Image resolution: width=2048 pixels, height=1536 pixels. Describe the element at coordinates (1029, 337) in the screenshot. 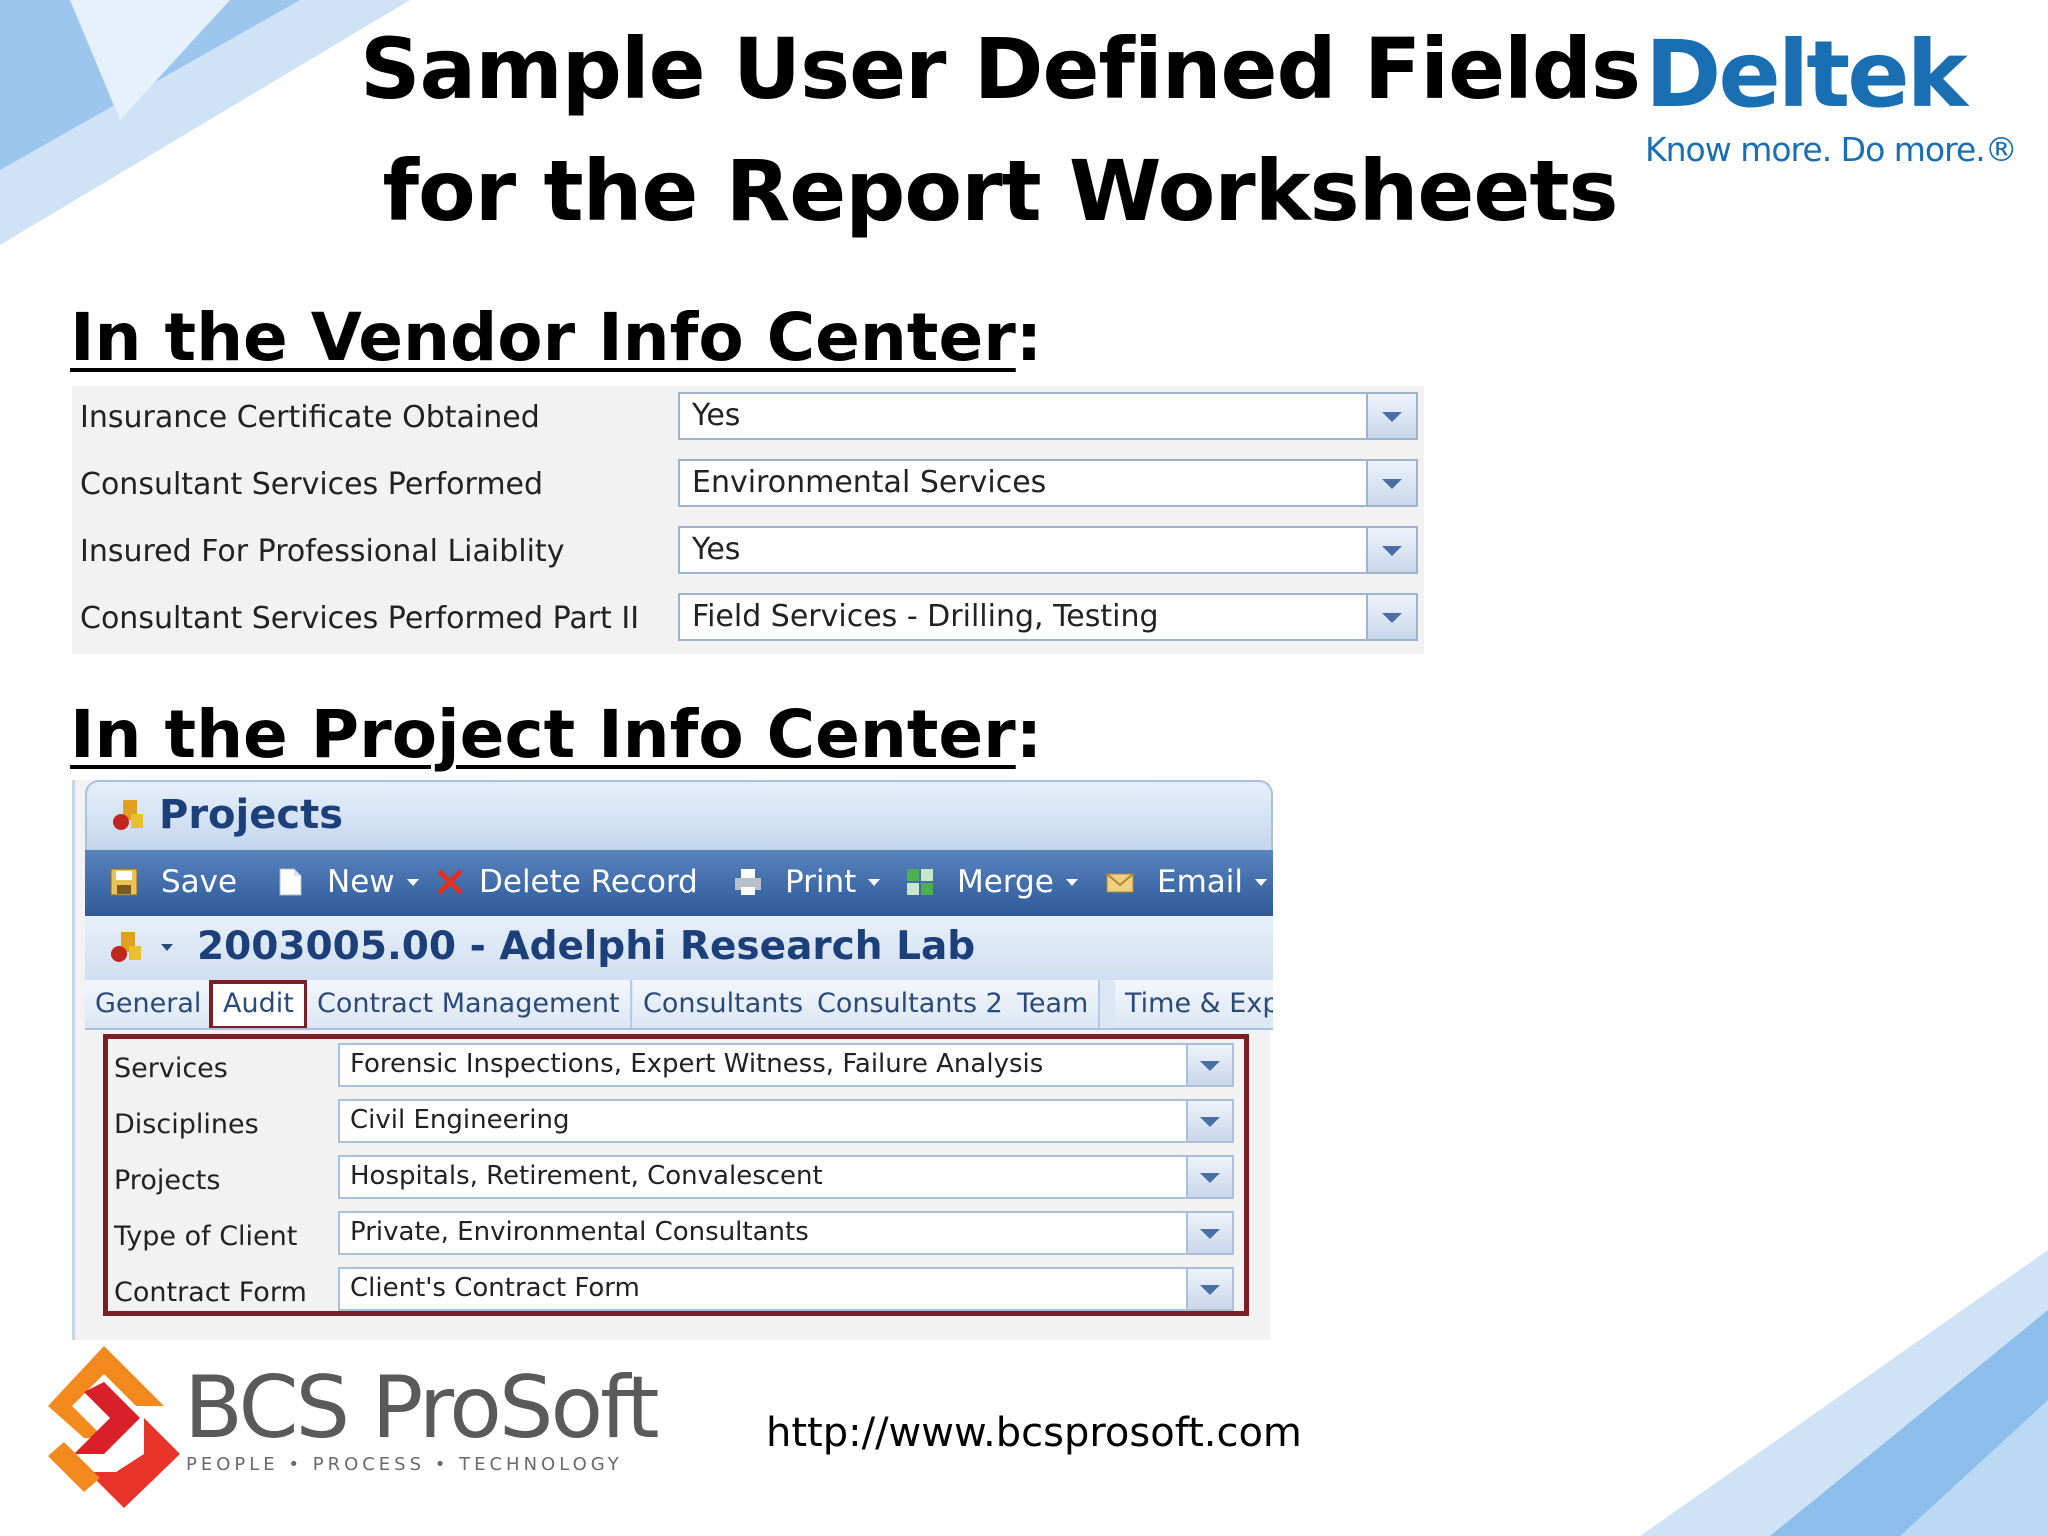

I see `vendor-section-heading-colon: :` at that location.